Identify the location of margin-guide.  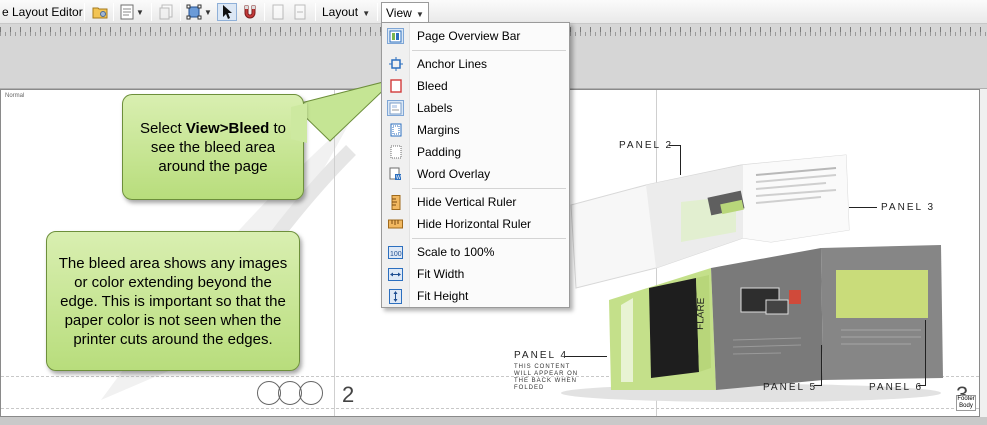
(490, 408).